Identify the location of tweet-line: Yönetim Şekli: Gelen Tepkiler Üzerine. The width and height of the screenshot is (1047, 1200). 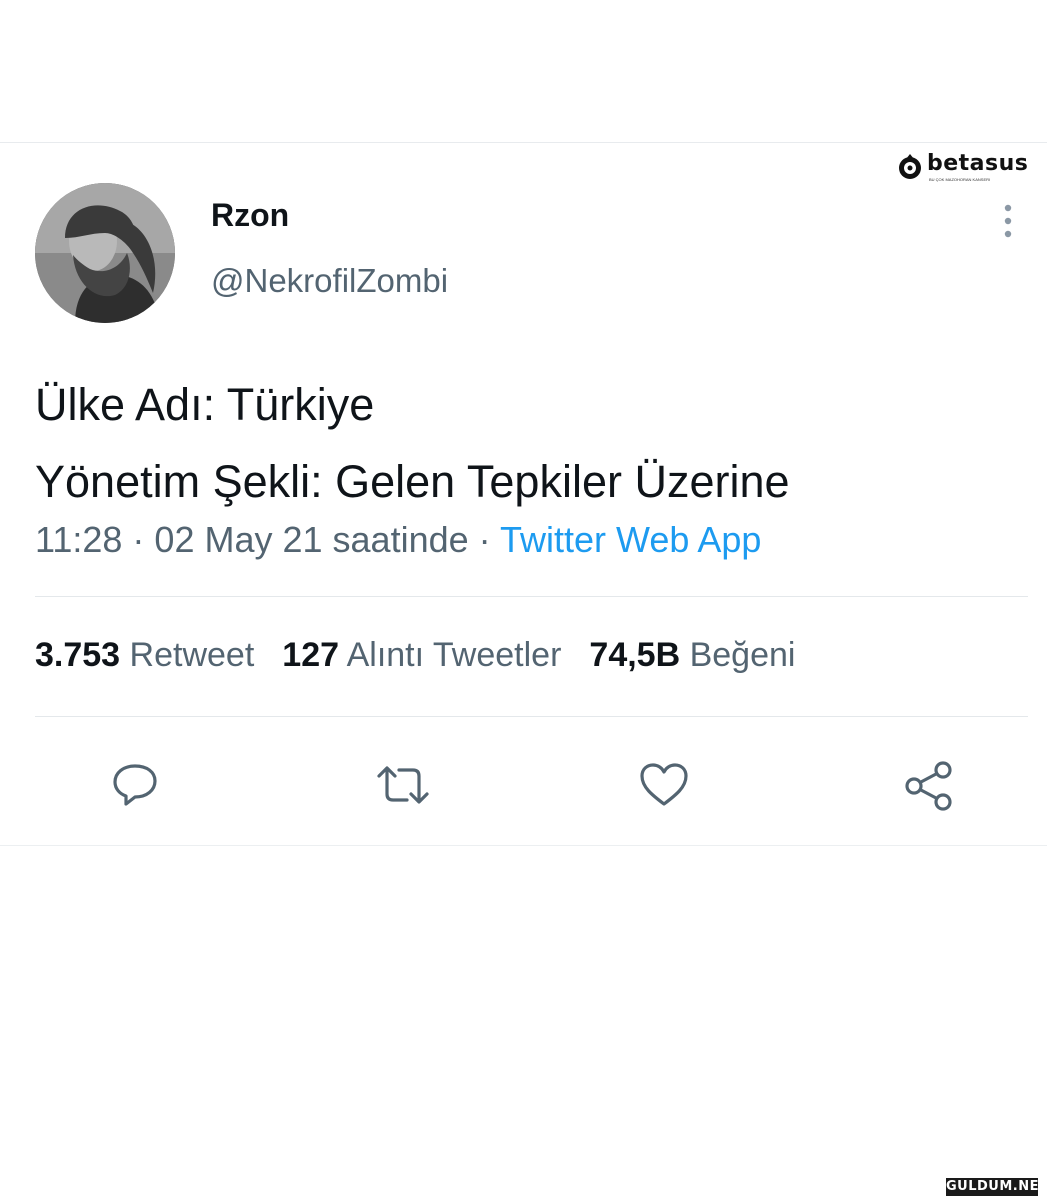
(412, 481).